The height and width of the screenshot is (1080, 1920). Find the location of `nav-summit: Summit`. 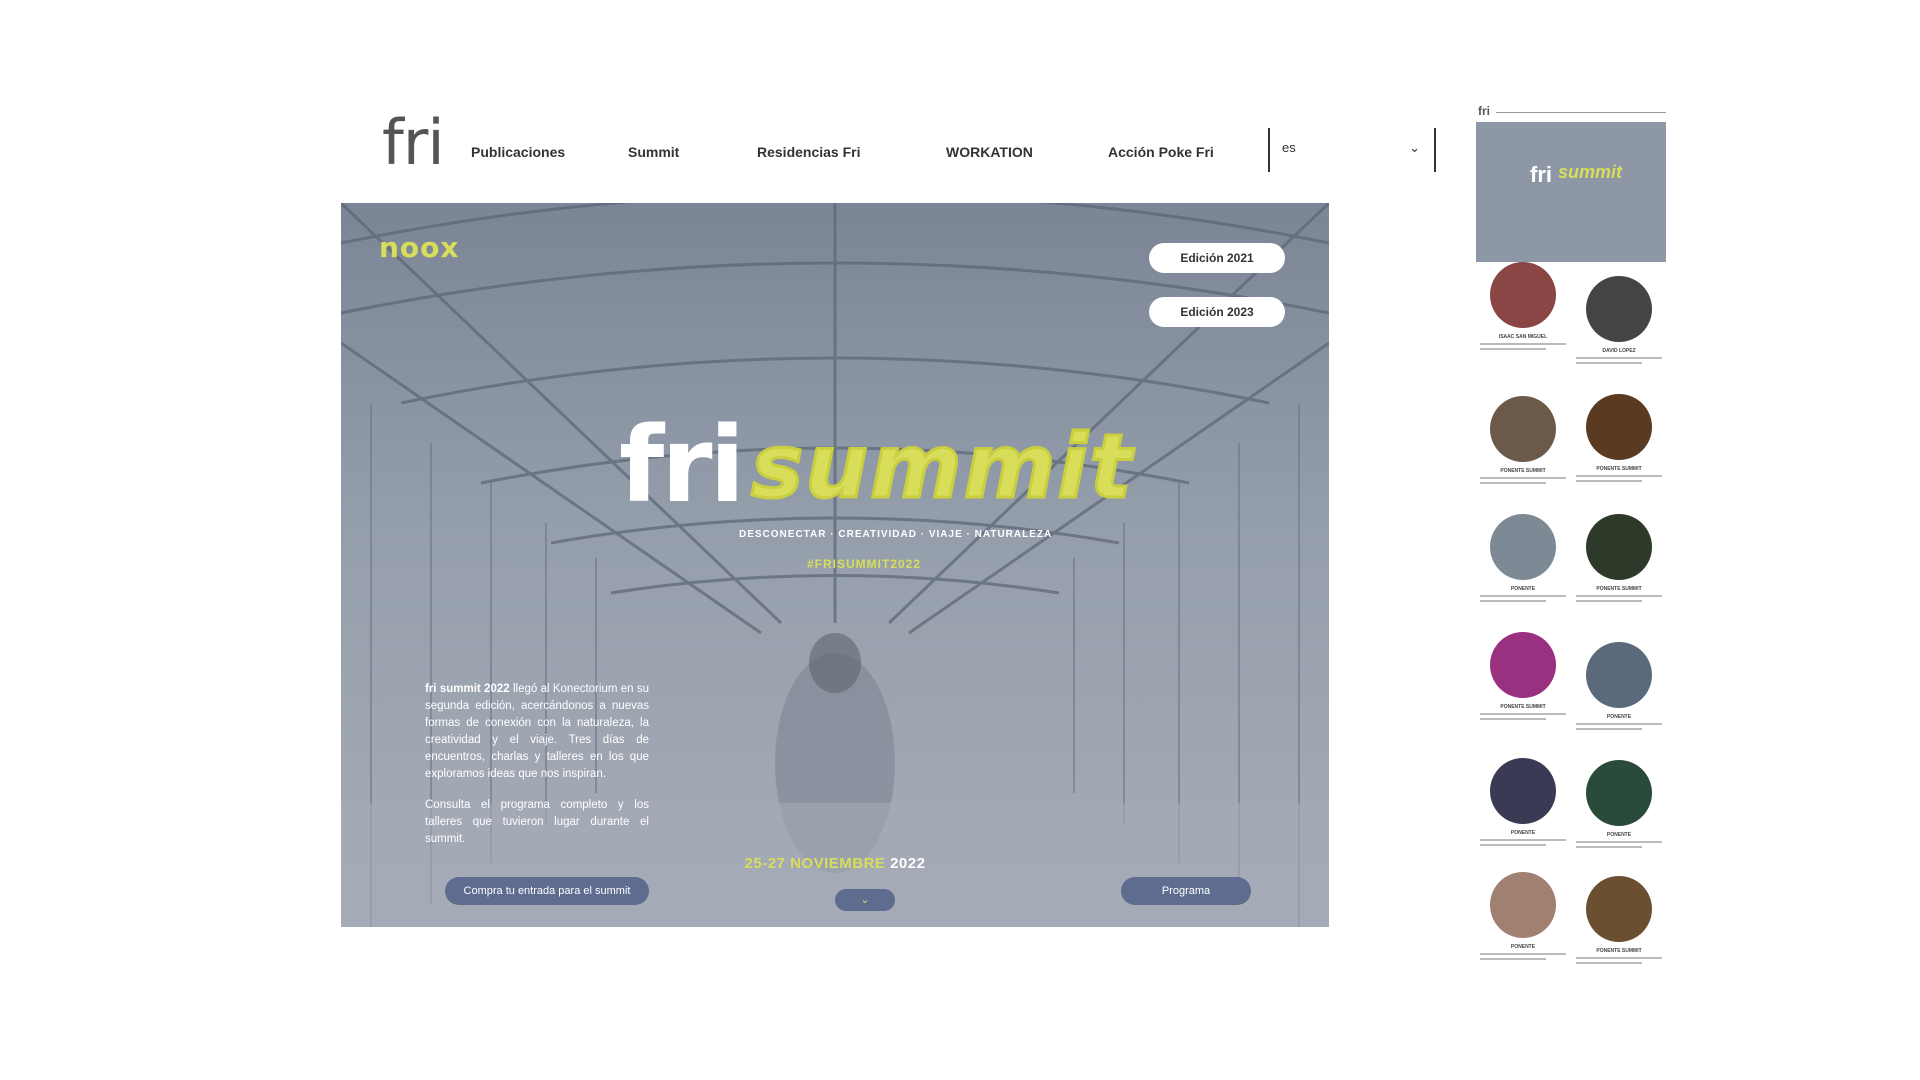

nav-summit: Summit is located at coordinates (653, 152).